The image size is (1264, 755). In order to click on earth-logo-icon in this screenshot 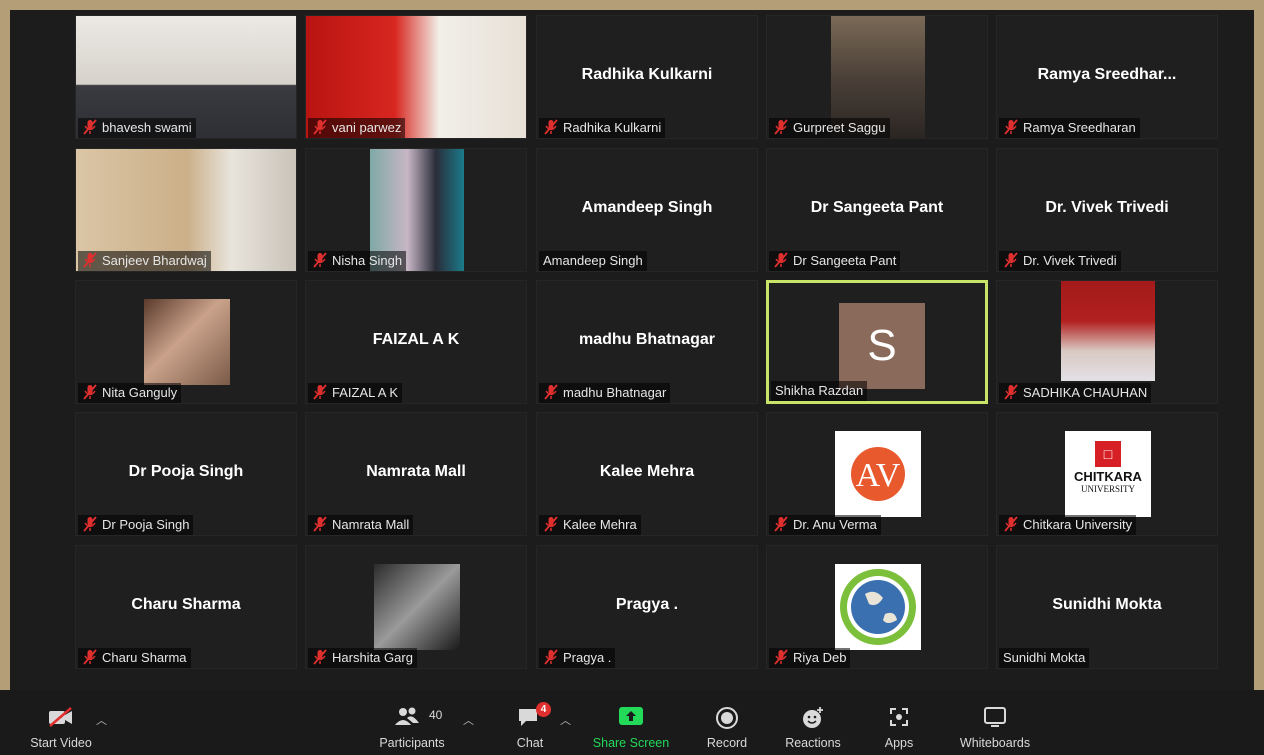, I will do `click(878, 607)`.